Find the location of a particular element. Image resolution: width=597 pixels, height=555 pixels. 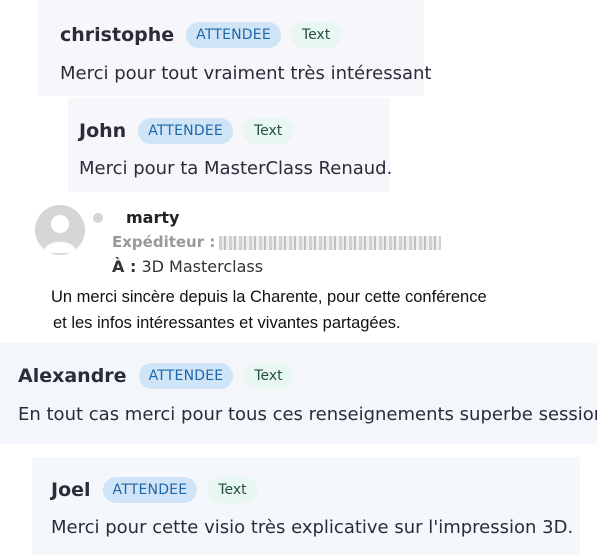

author-name: christophe is located at coordinates (117, 35).